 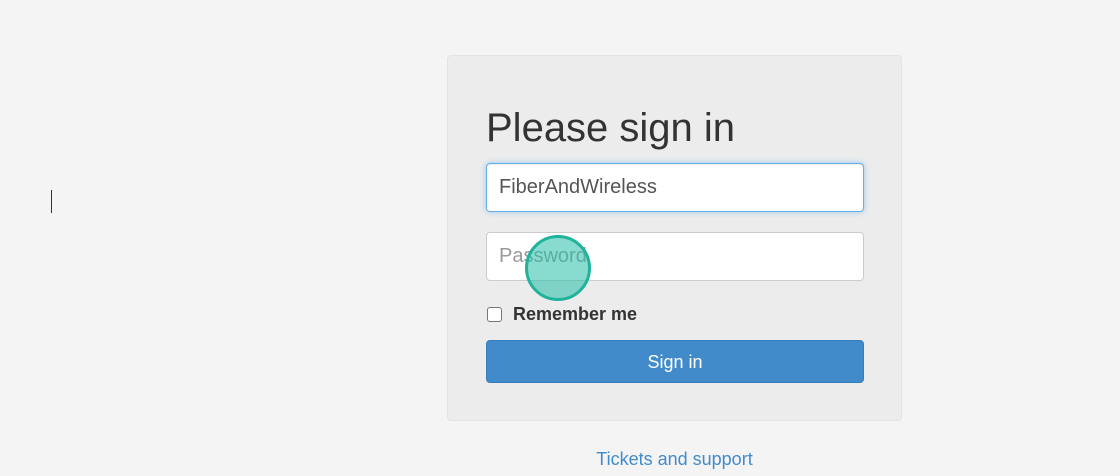 What do you see at coordinates (675, 256) in the screenshot?
I see `password-input` at bounding box center [675, 256].